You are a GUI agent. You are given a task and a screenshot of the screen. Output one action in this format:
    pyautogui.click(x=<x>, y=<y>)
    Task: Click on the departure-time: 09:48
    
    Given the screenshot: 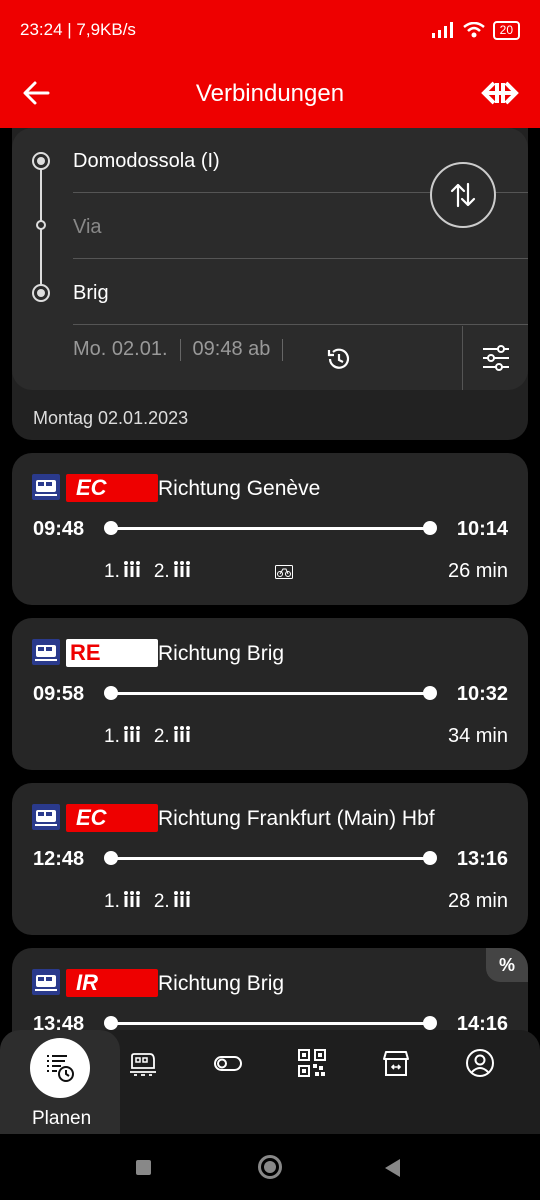 What is the action you would take?
    pyautogui.click(x=59, y=529)
    